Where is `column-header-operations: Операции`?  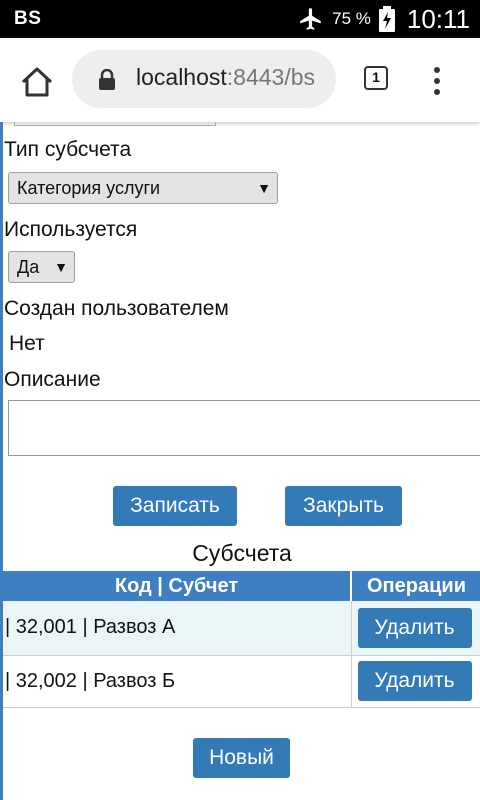
column-header-operations: Операции is located at coordinates (415, 586).